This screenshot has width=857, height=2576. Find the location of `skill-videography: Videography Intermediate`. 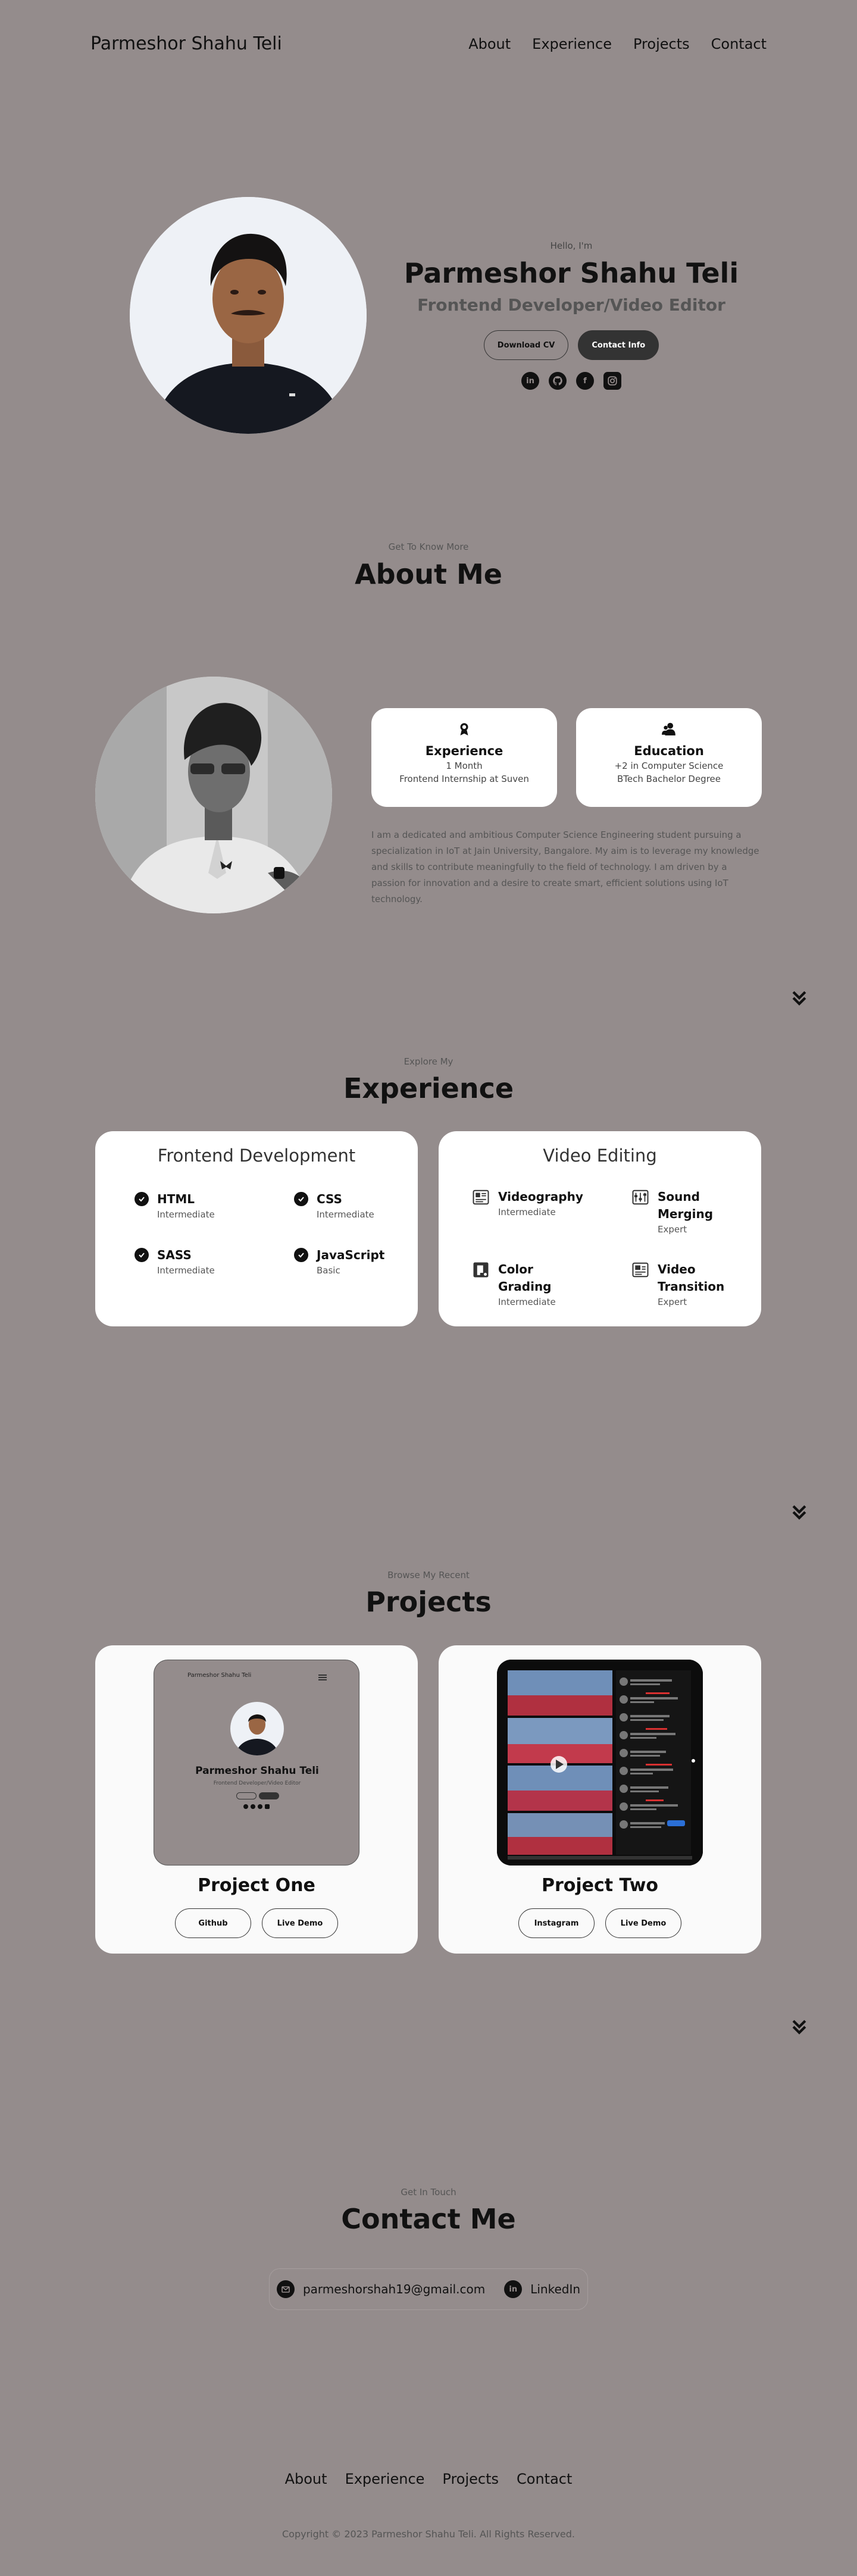

skill-videography: Videography Intermediate is located at coordinates (527, 1202).